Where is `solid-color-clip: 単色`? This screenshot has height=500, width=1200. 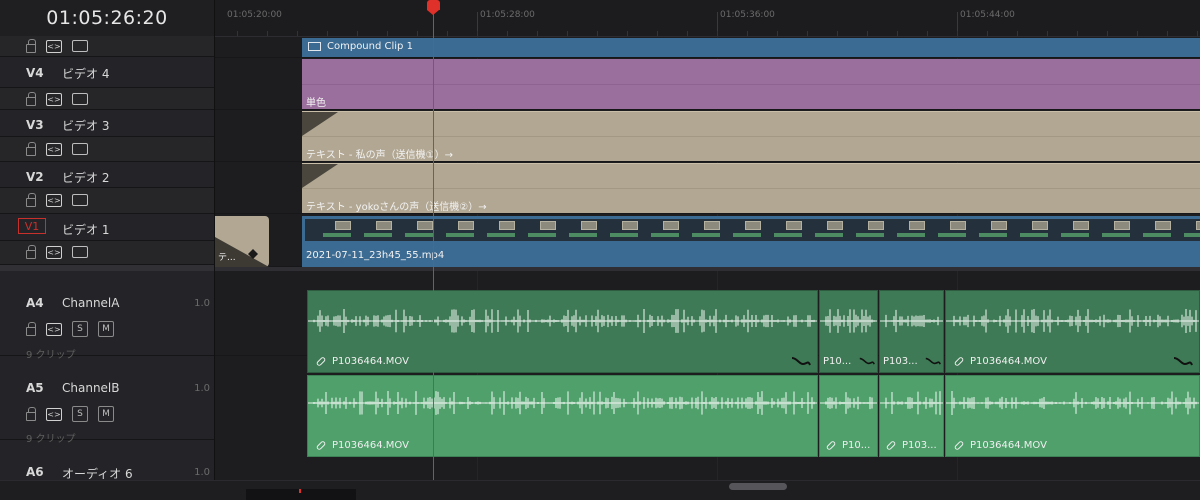 solid-color-clip: 単色 is located at coordinates (751, 84).